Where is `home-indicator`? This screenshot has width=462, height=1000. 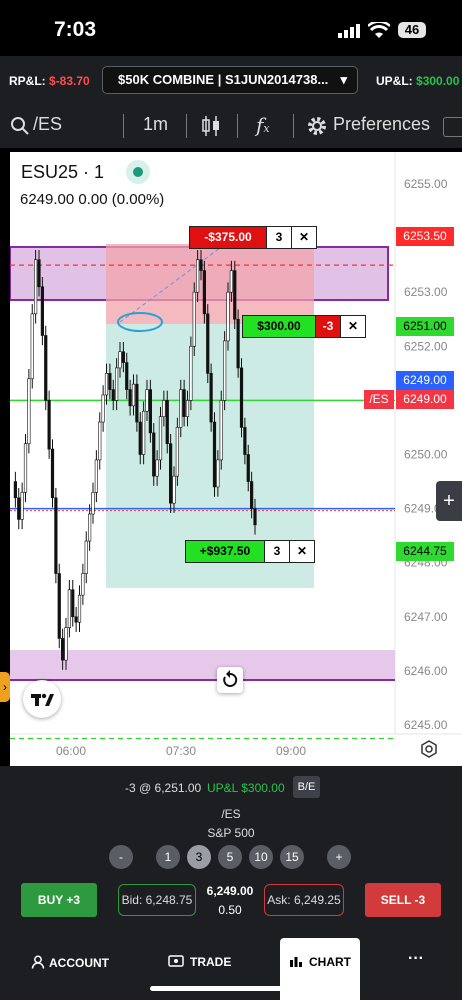 home-indicator is located at coordinates (231, 988).